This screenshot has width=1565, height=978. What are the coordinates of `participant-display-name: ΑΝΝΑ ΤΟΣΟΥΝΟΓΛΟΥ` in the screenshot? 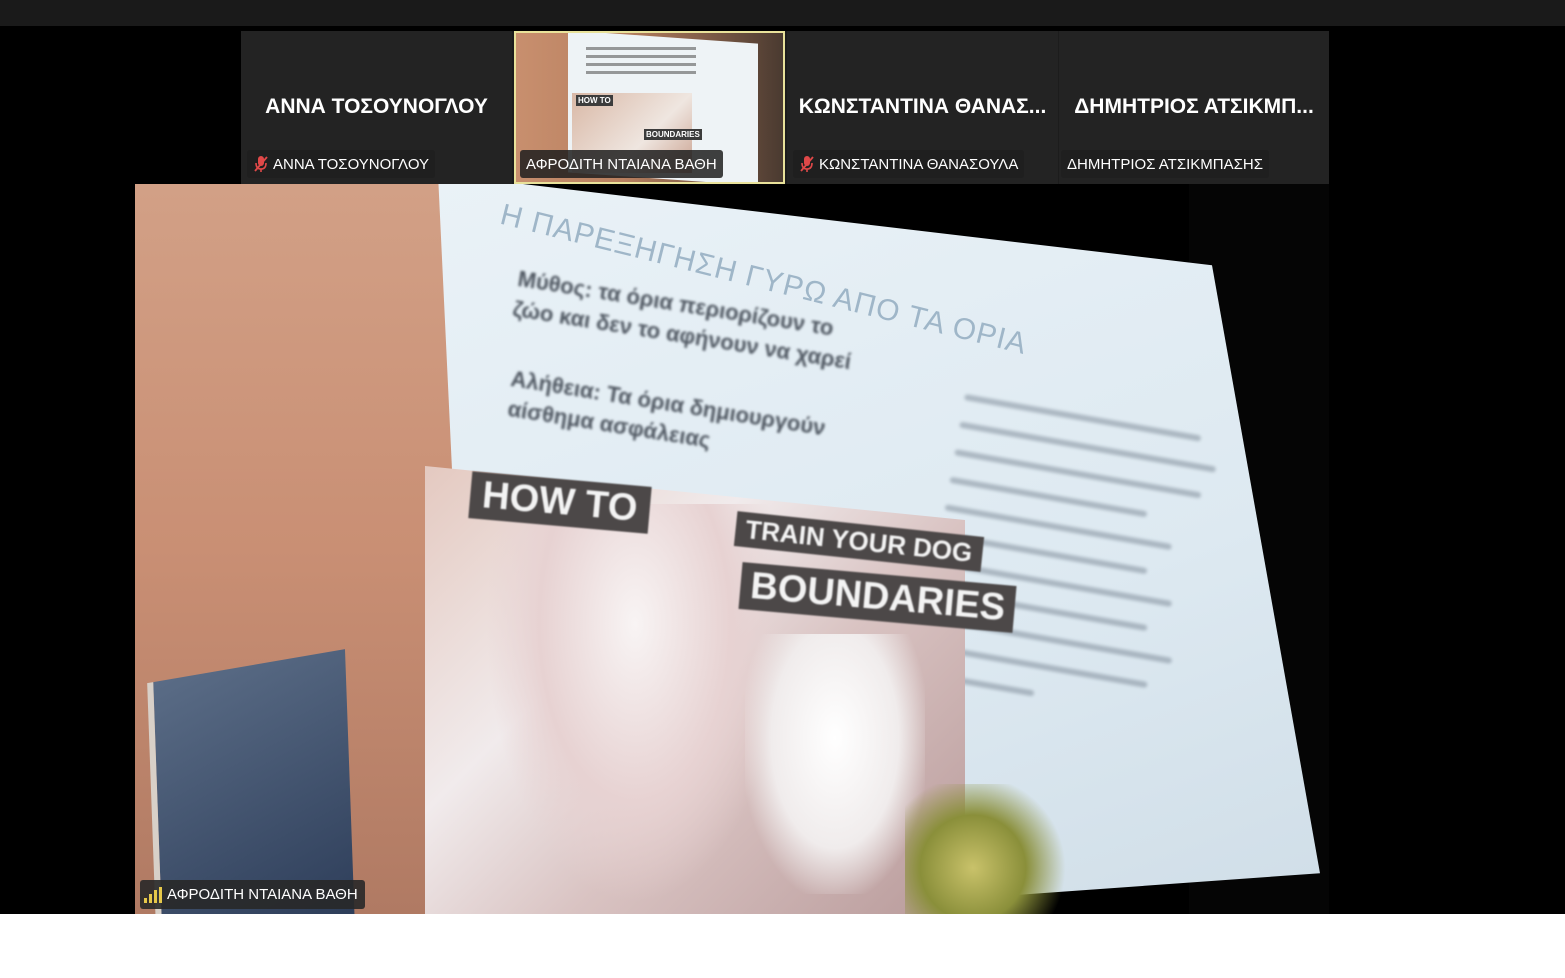 It's located at (376, 106).